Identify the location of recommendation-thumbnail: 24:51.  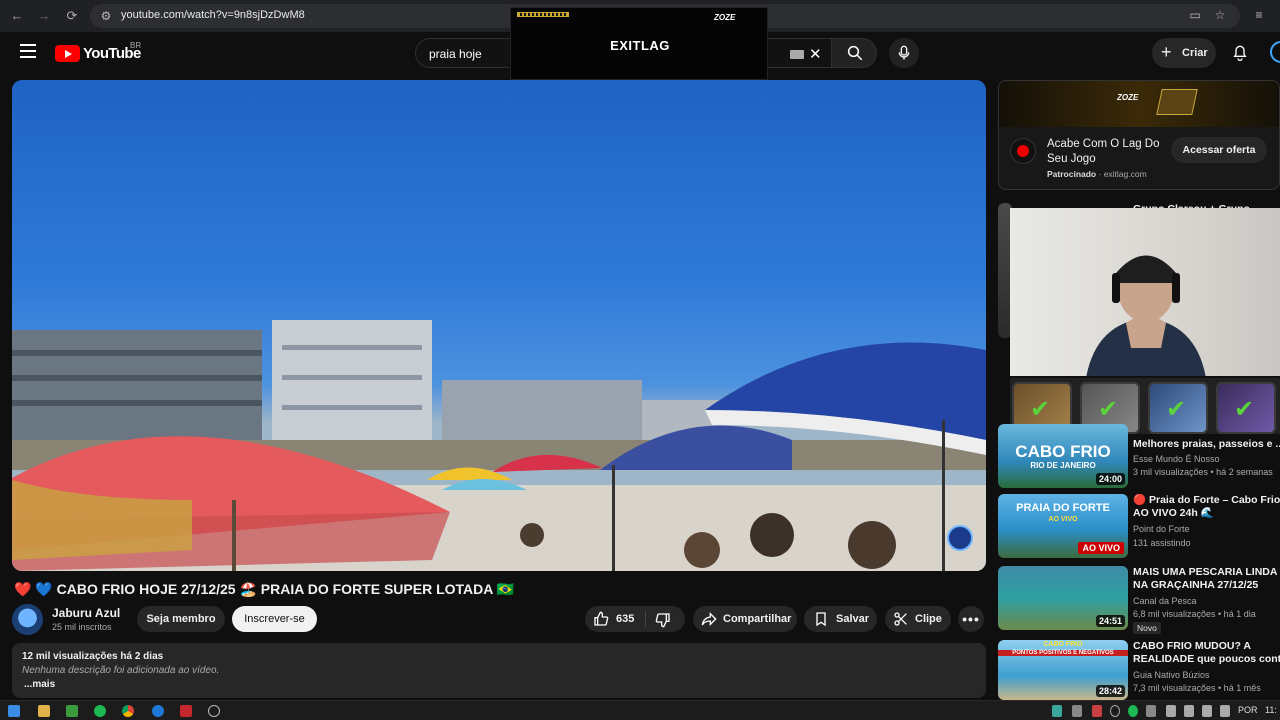
(1063, 598).